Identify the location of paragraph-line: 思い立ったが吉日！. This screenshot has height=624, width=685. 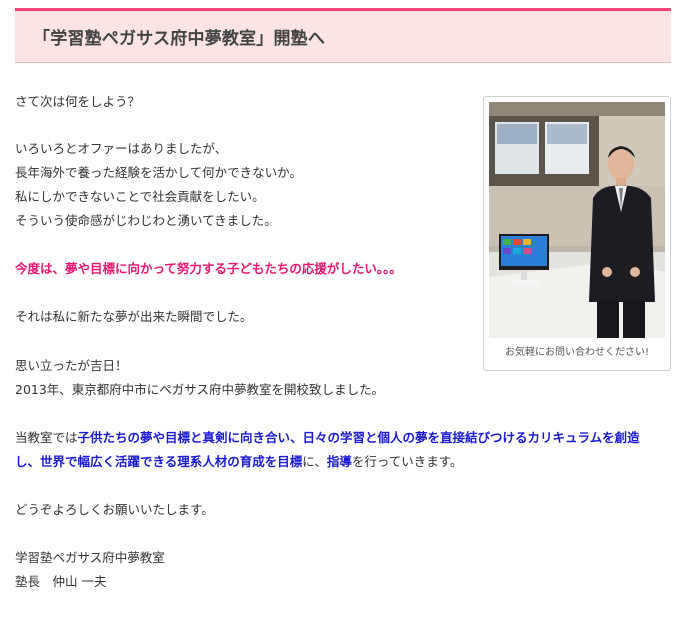
(71, 365).